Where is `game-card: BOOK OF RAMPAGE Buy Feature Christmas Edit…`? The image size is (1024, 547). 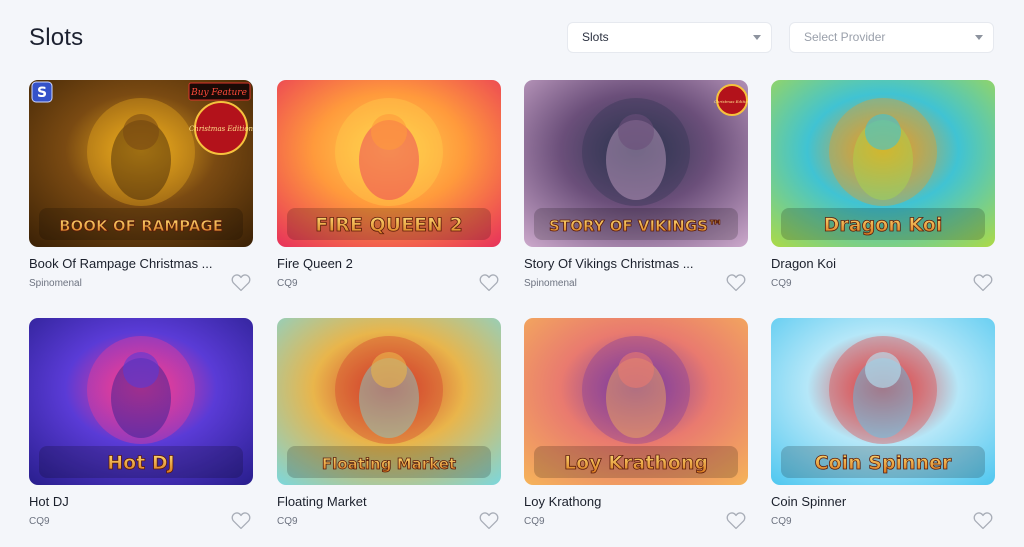
game-card: BOOK OF RAMPAGE Buy Feature Christmas Edit… is located at coordinates (141, 187).